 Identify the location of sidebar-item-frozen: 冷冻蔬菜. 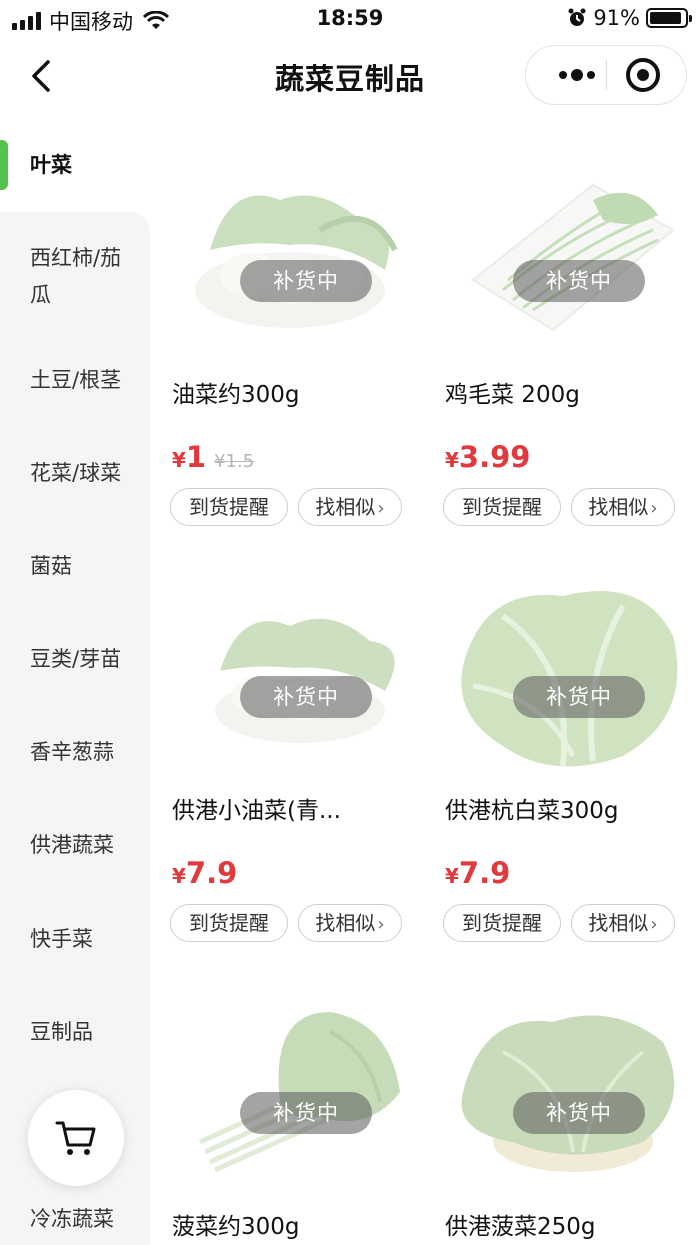
(84, 1219).